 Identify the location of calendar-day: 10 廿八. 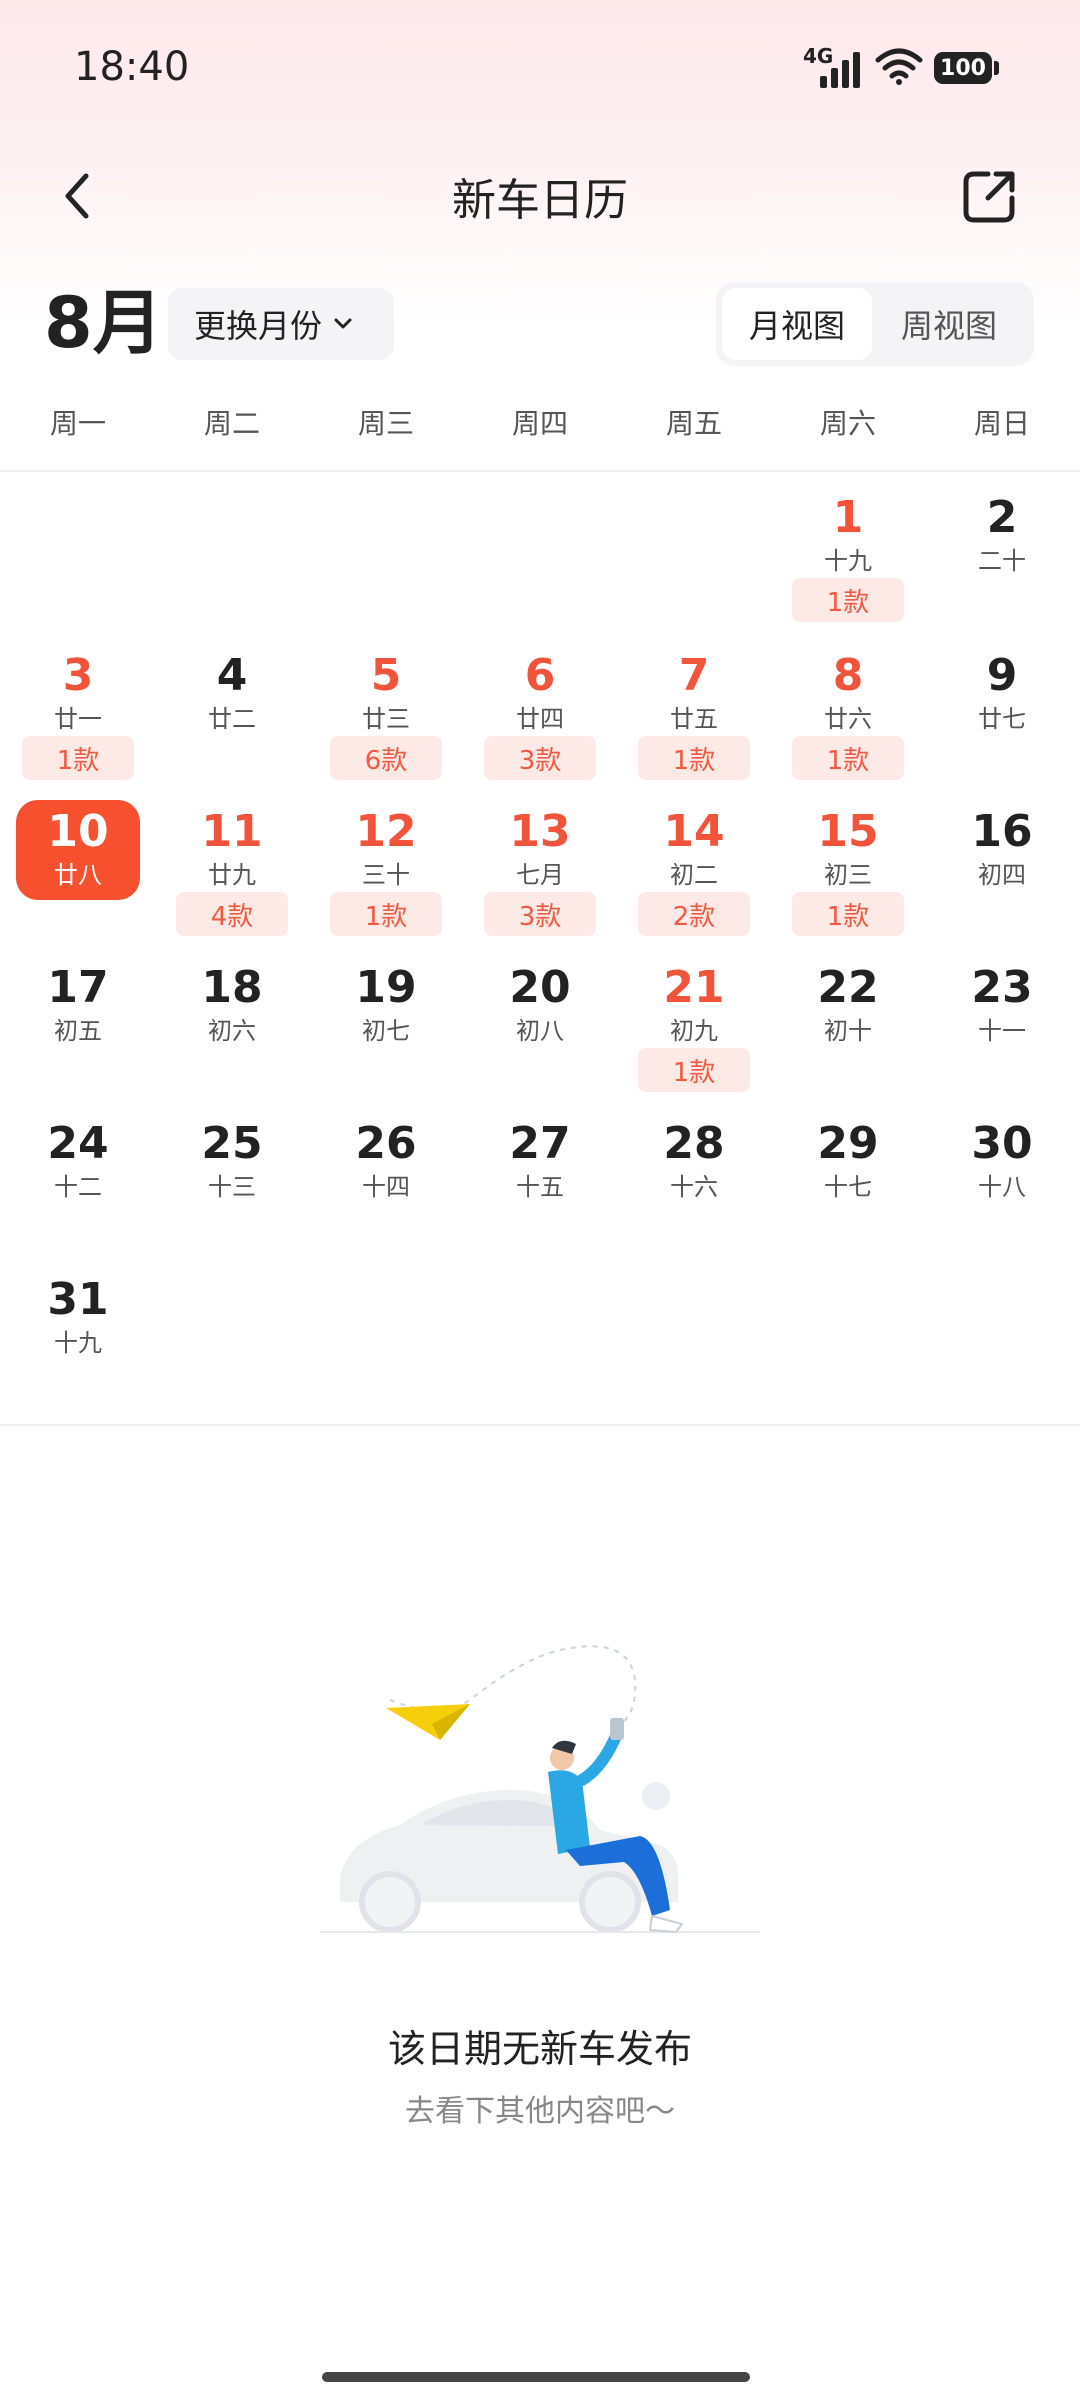
(78, 858).